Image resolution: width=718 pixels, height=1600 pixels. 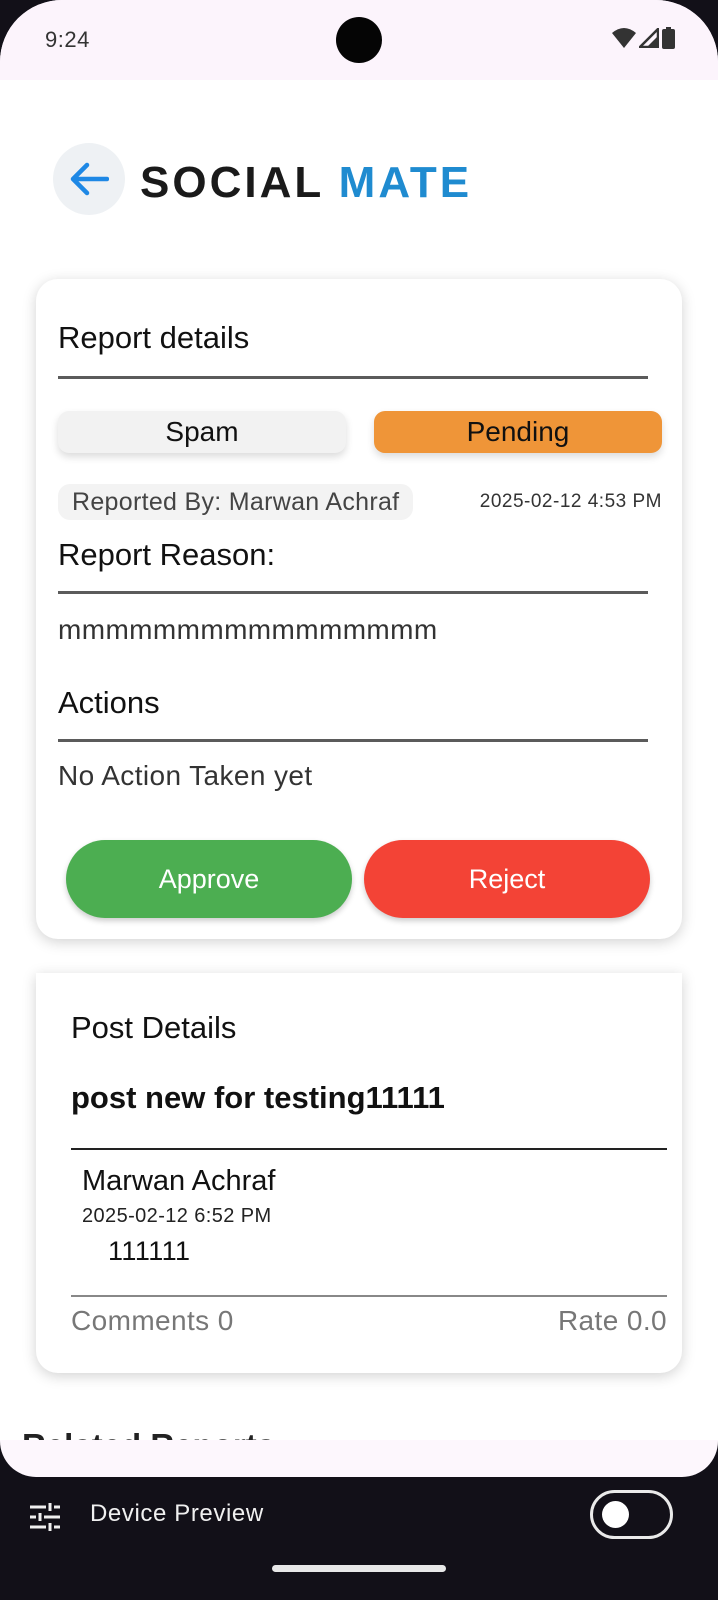 What do you see at coordinates (154, 337) in the screenshot?
I see `report-details-title: Report details` at bounding box center [154, 337].